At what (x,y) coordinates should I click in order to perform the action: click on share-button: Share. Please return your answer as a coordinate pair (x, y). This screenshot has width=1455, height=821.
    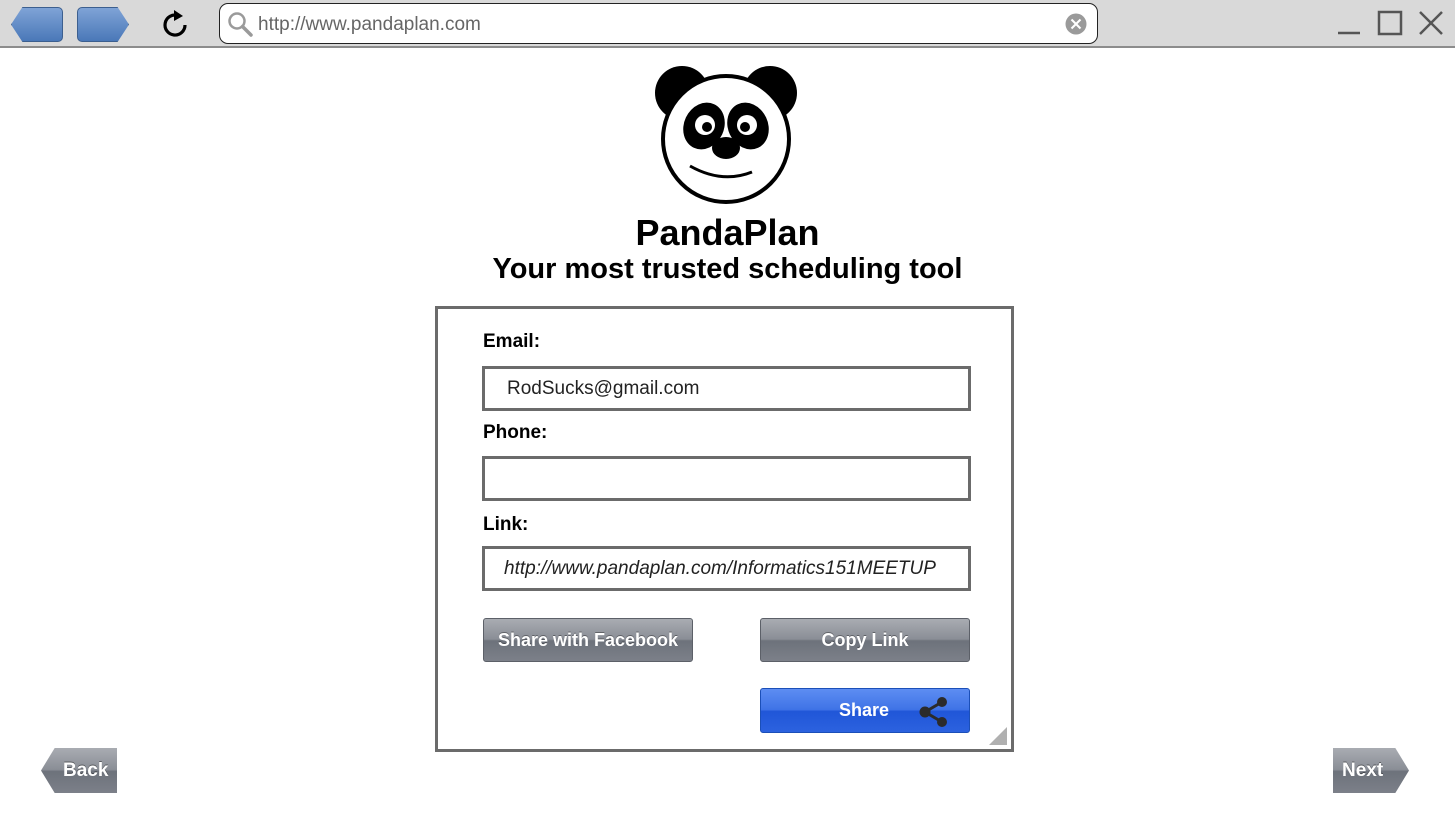
    Looking at the image, I should click on (865, 710).